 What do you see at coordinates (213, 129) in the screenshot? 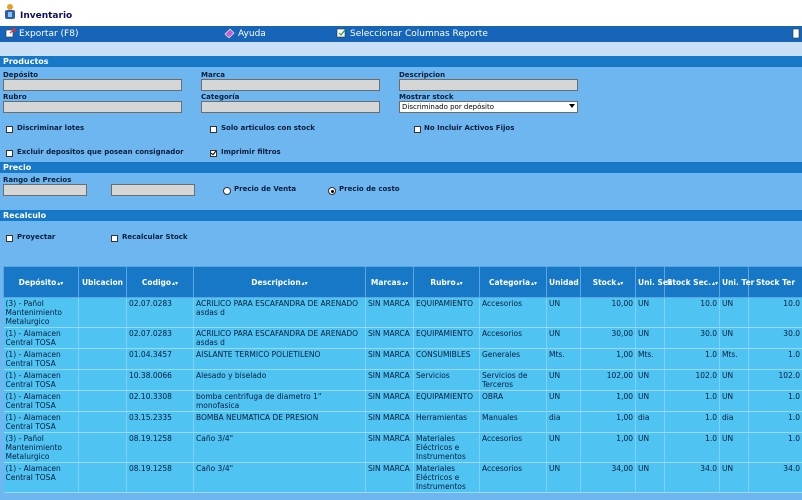
I see `solo-con-stock-checkbox` at bounding box center [213, 129].